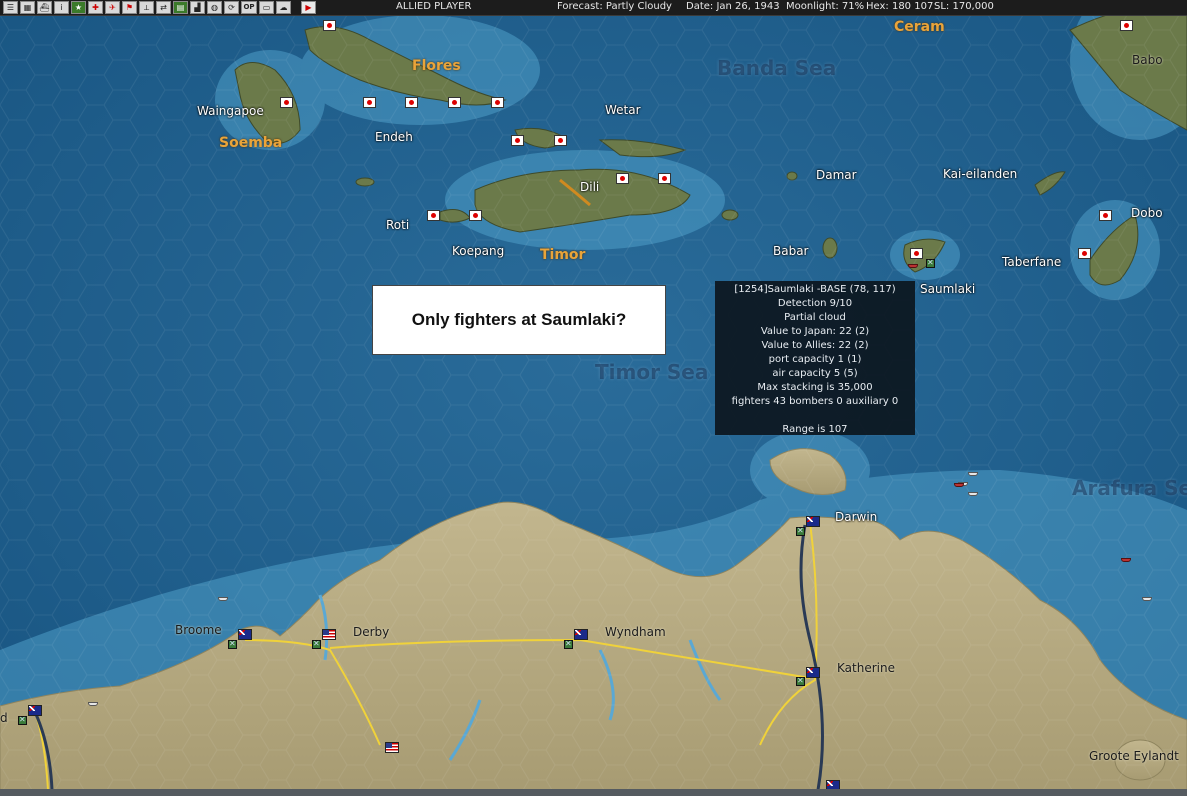  I want to click on weather-icon: ☁, so click(283, 7).